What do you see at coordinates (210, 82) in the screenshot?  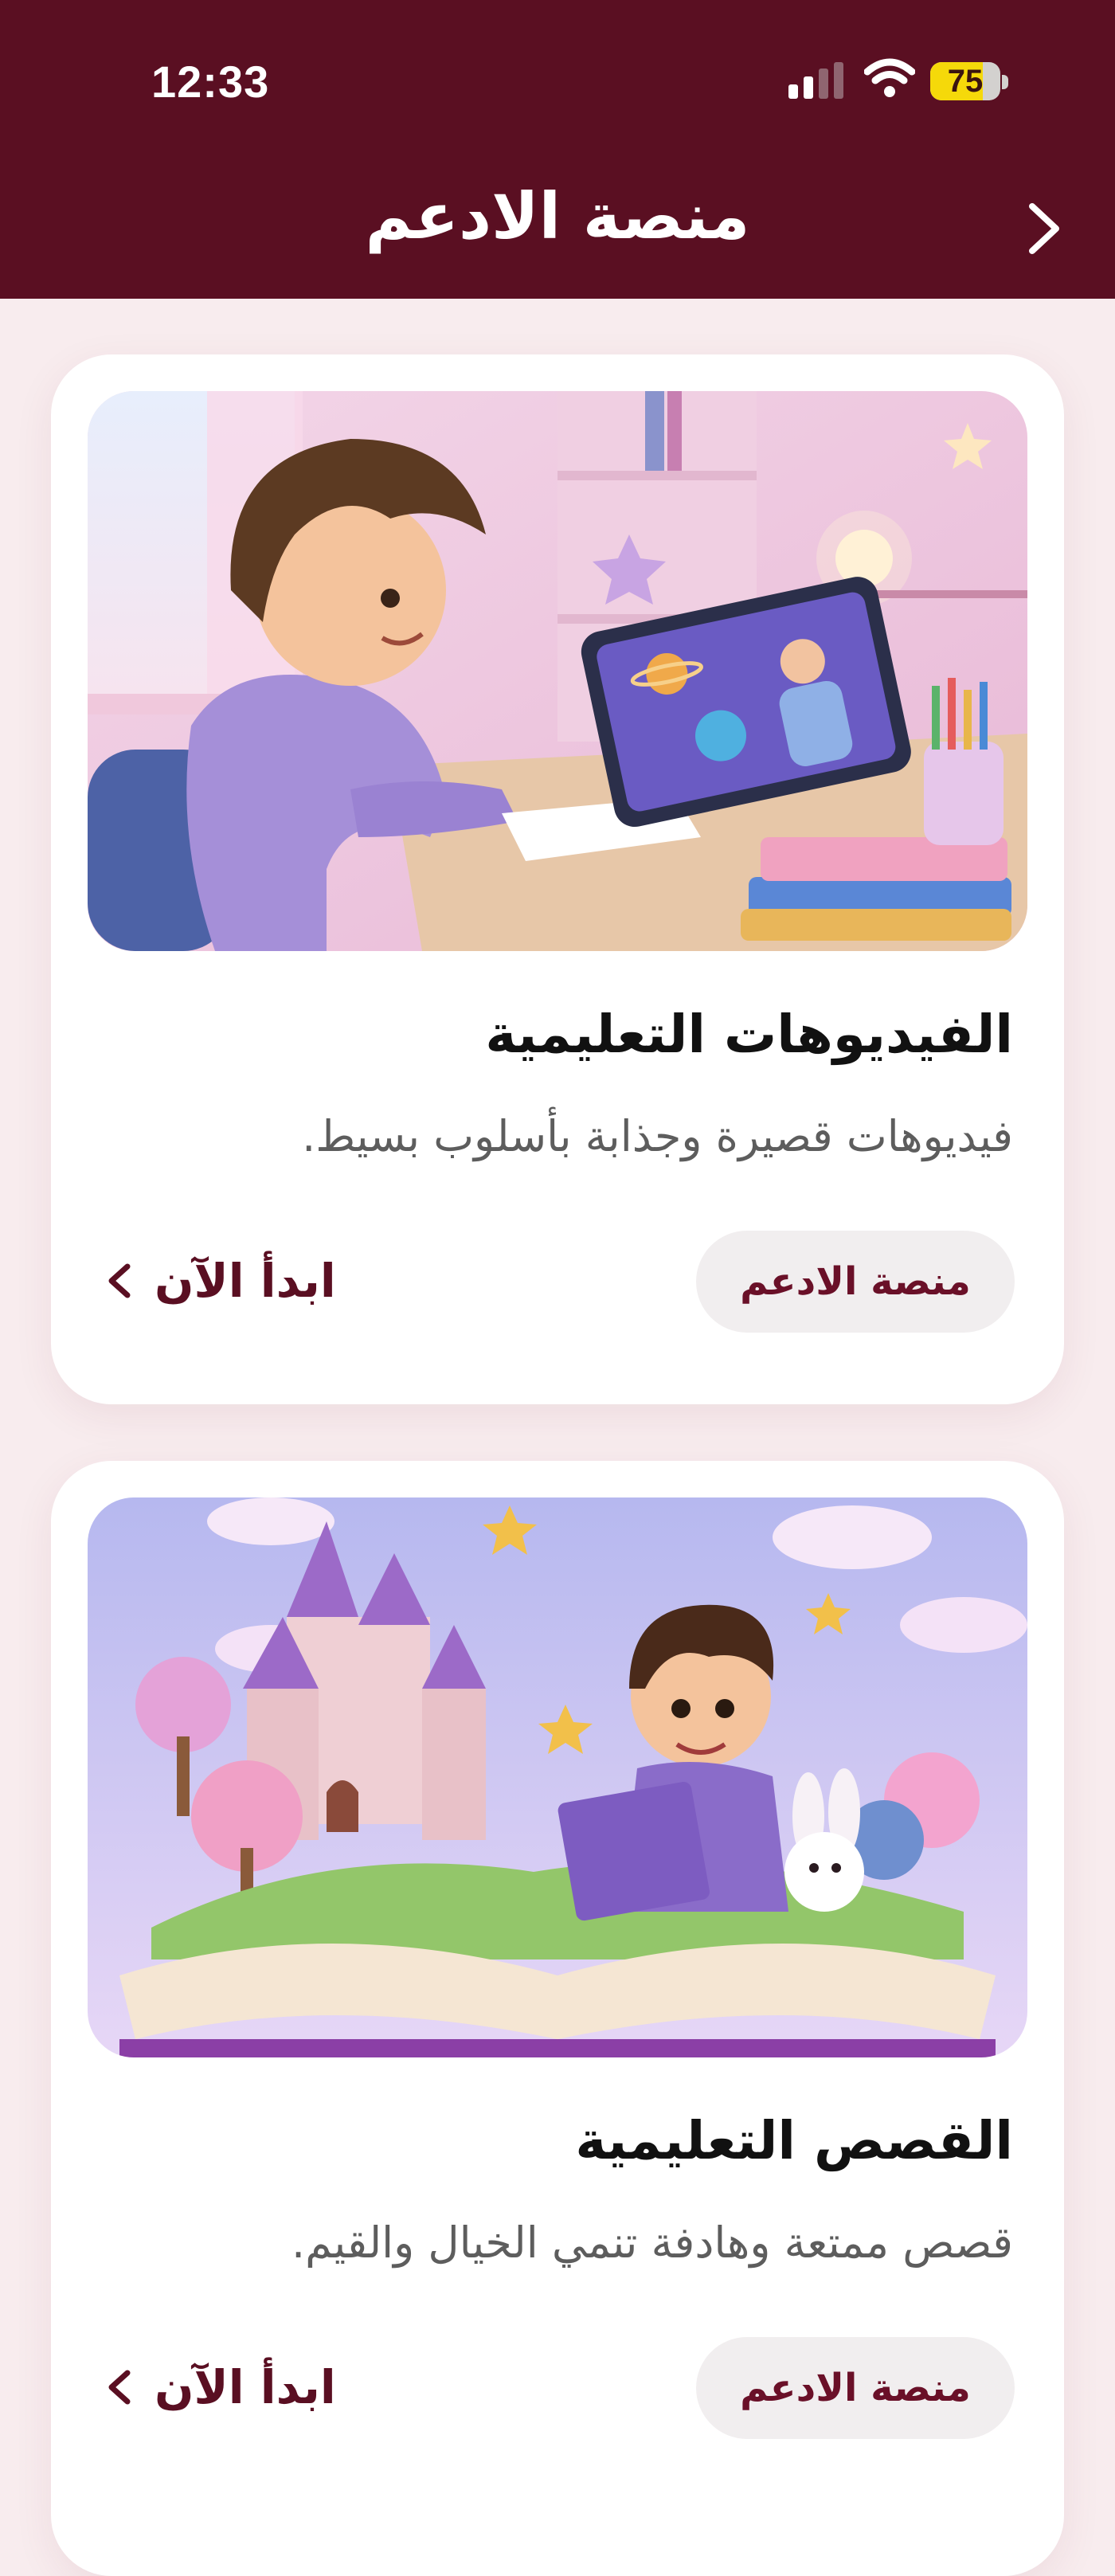 I see `status-time: 12:33` at bounding box center [210, 82].